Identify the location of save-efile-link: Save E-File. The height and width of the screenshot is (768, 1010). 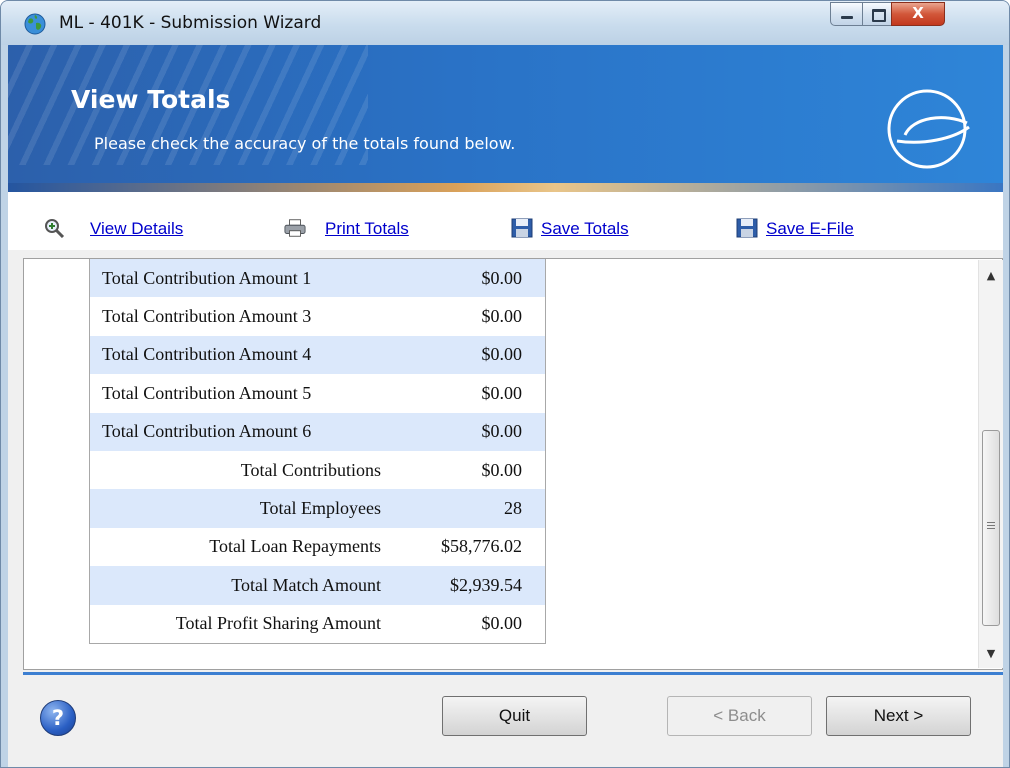
(816, 229).